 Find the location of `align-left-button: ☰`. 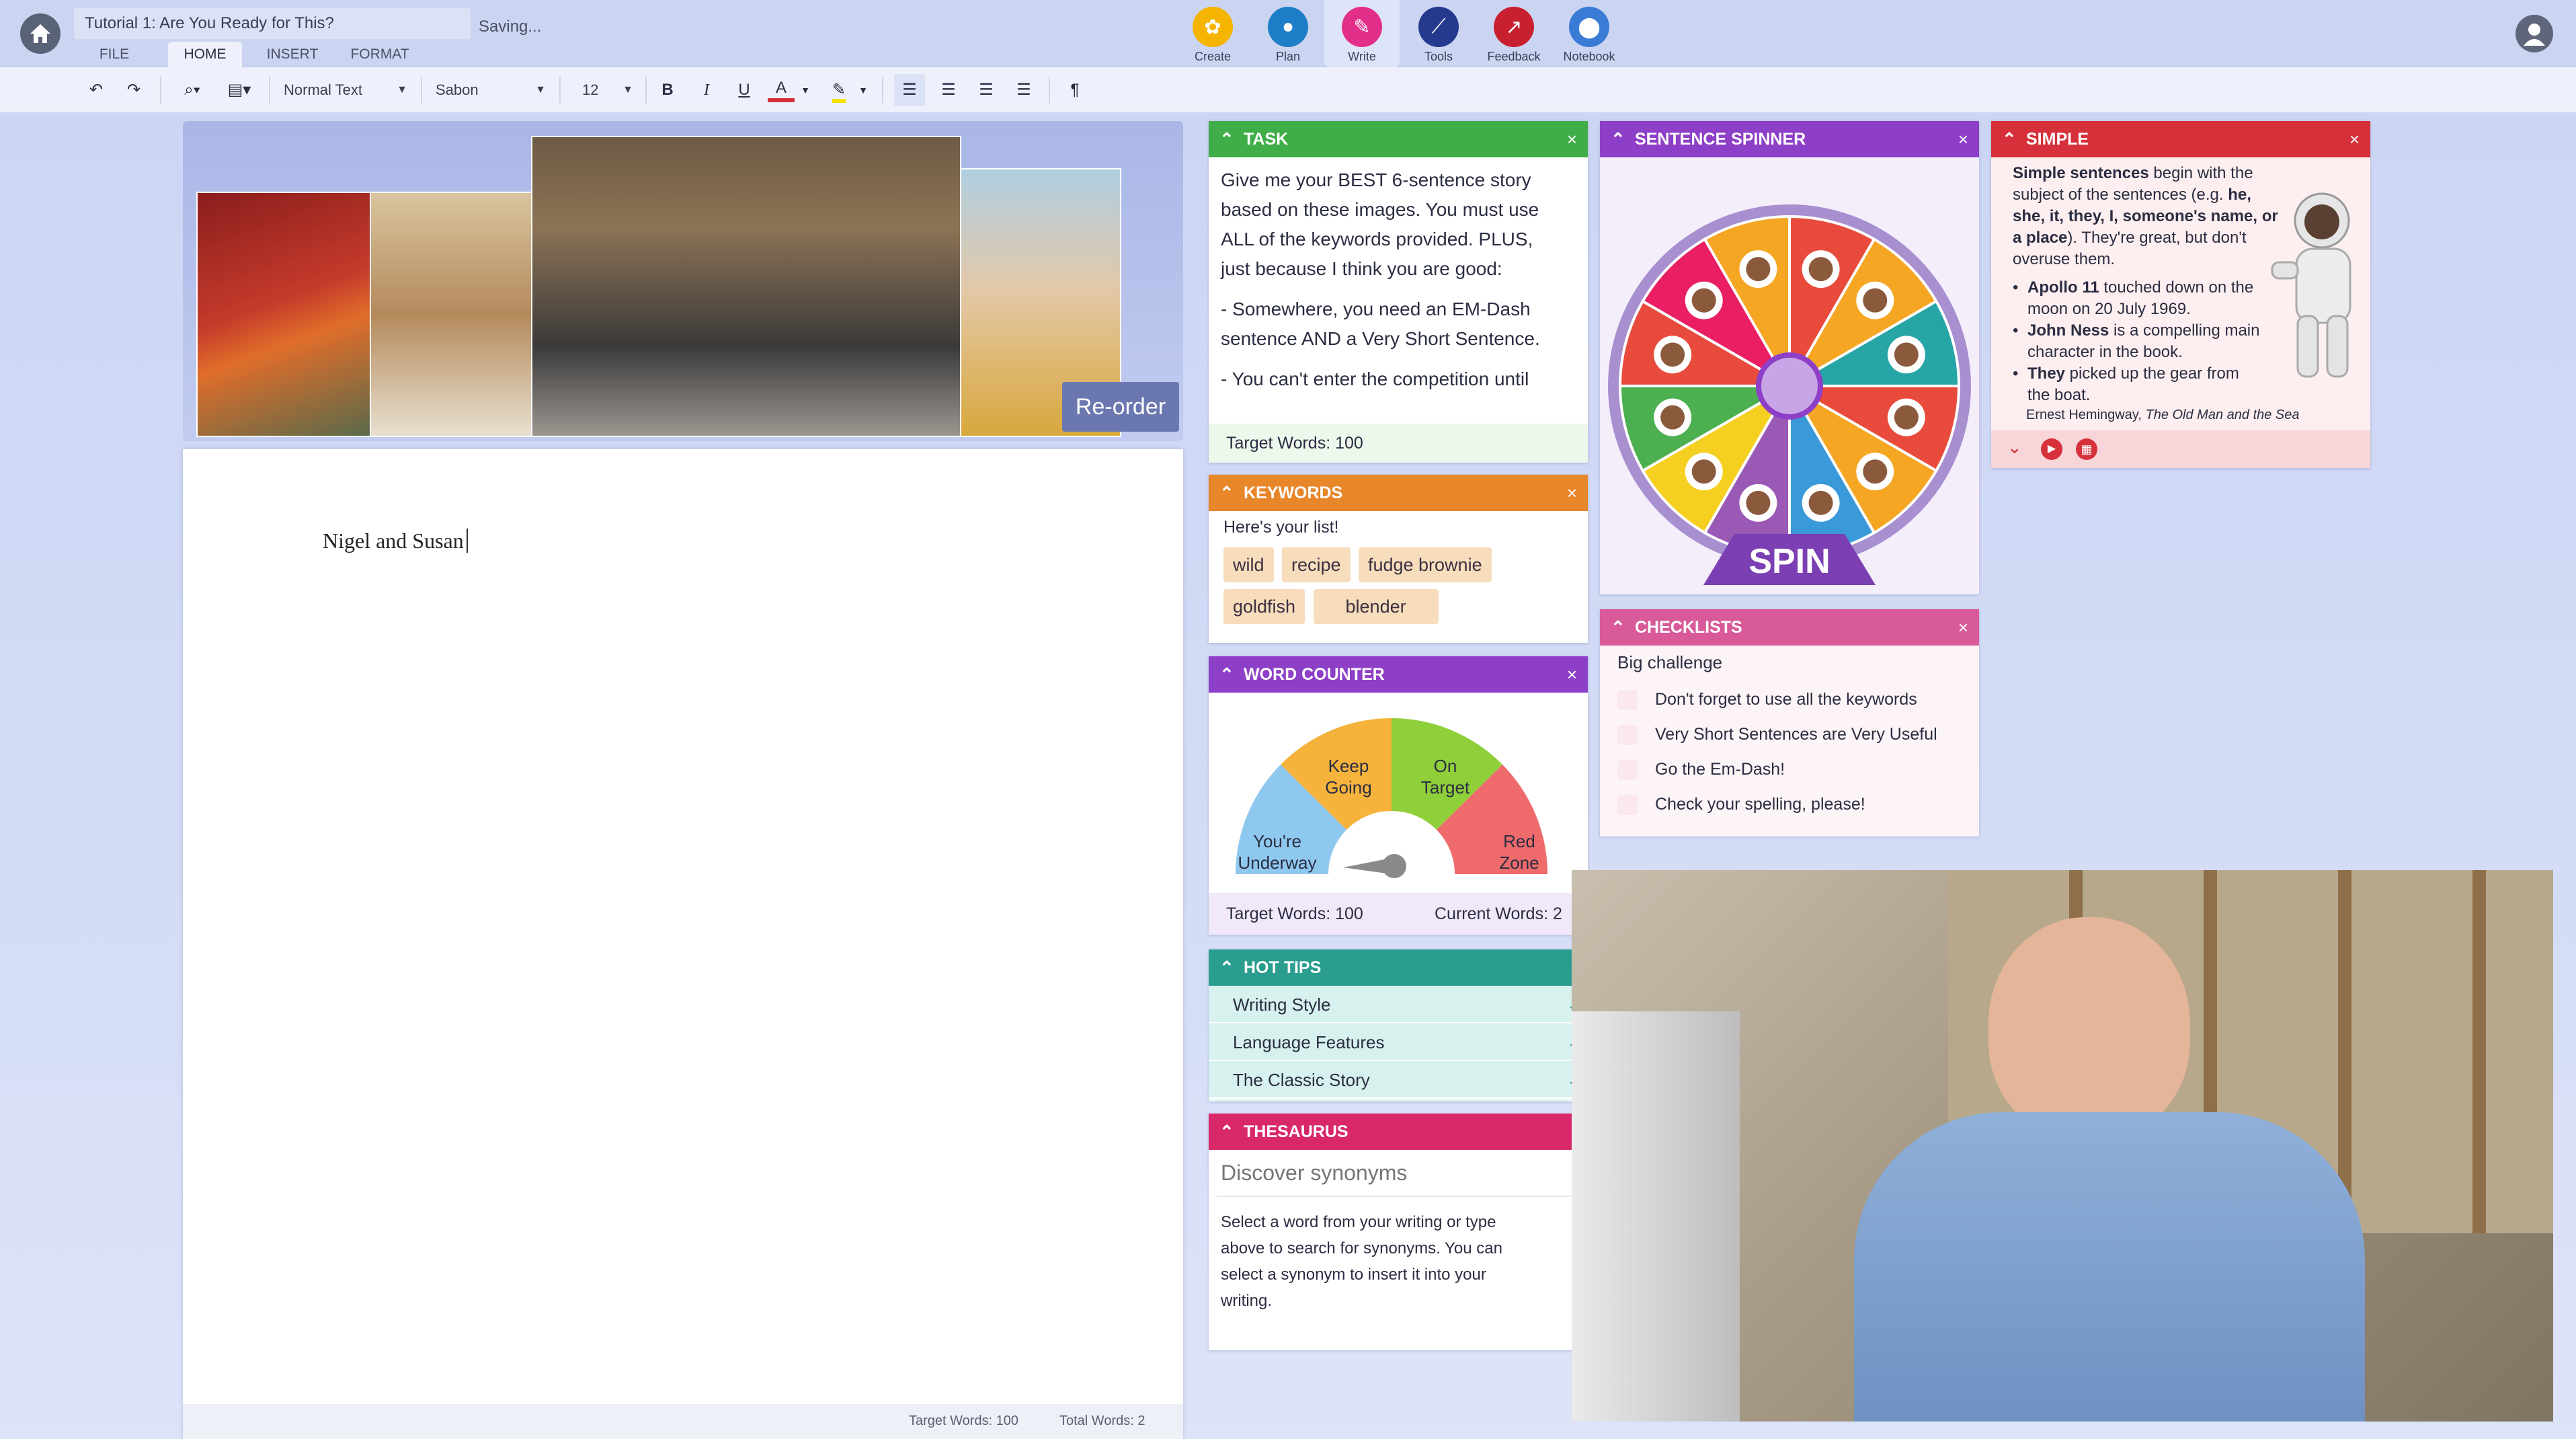

align-left-button: ☰ is located at coordinates (909, 90).